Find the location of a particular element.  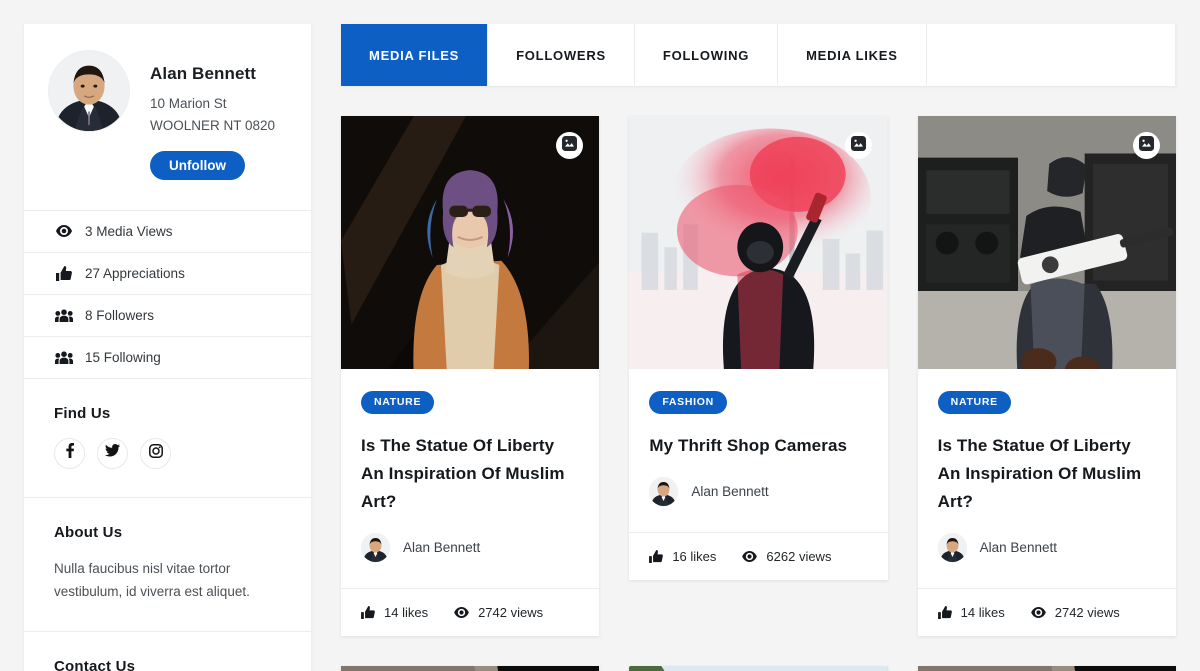

find-us-section: Find Us is located at coordinates (167, 438).